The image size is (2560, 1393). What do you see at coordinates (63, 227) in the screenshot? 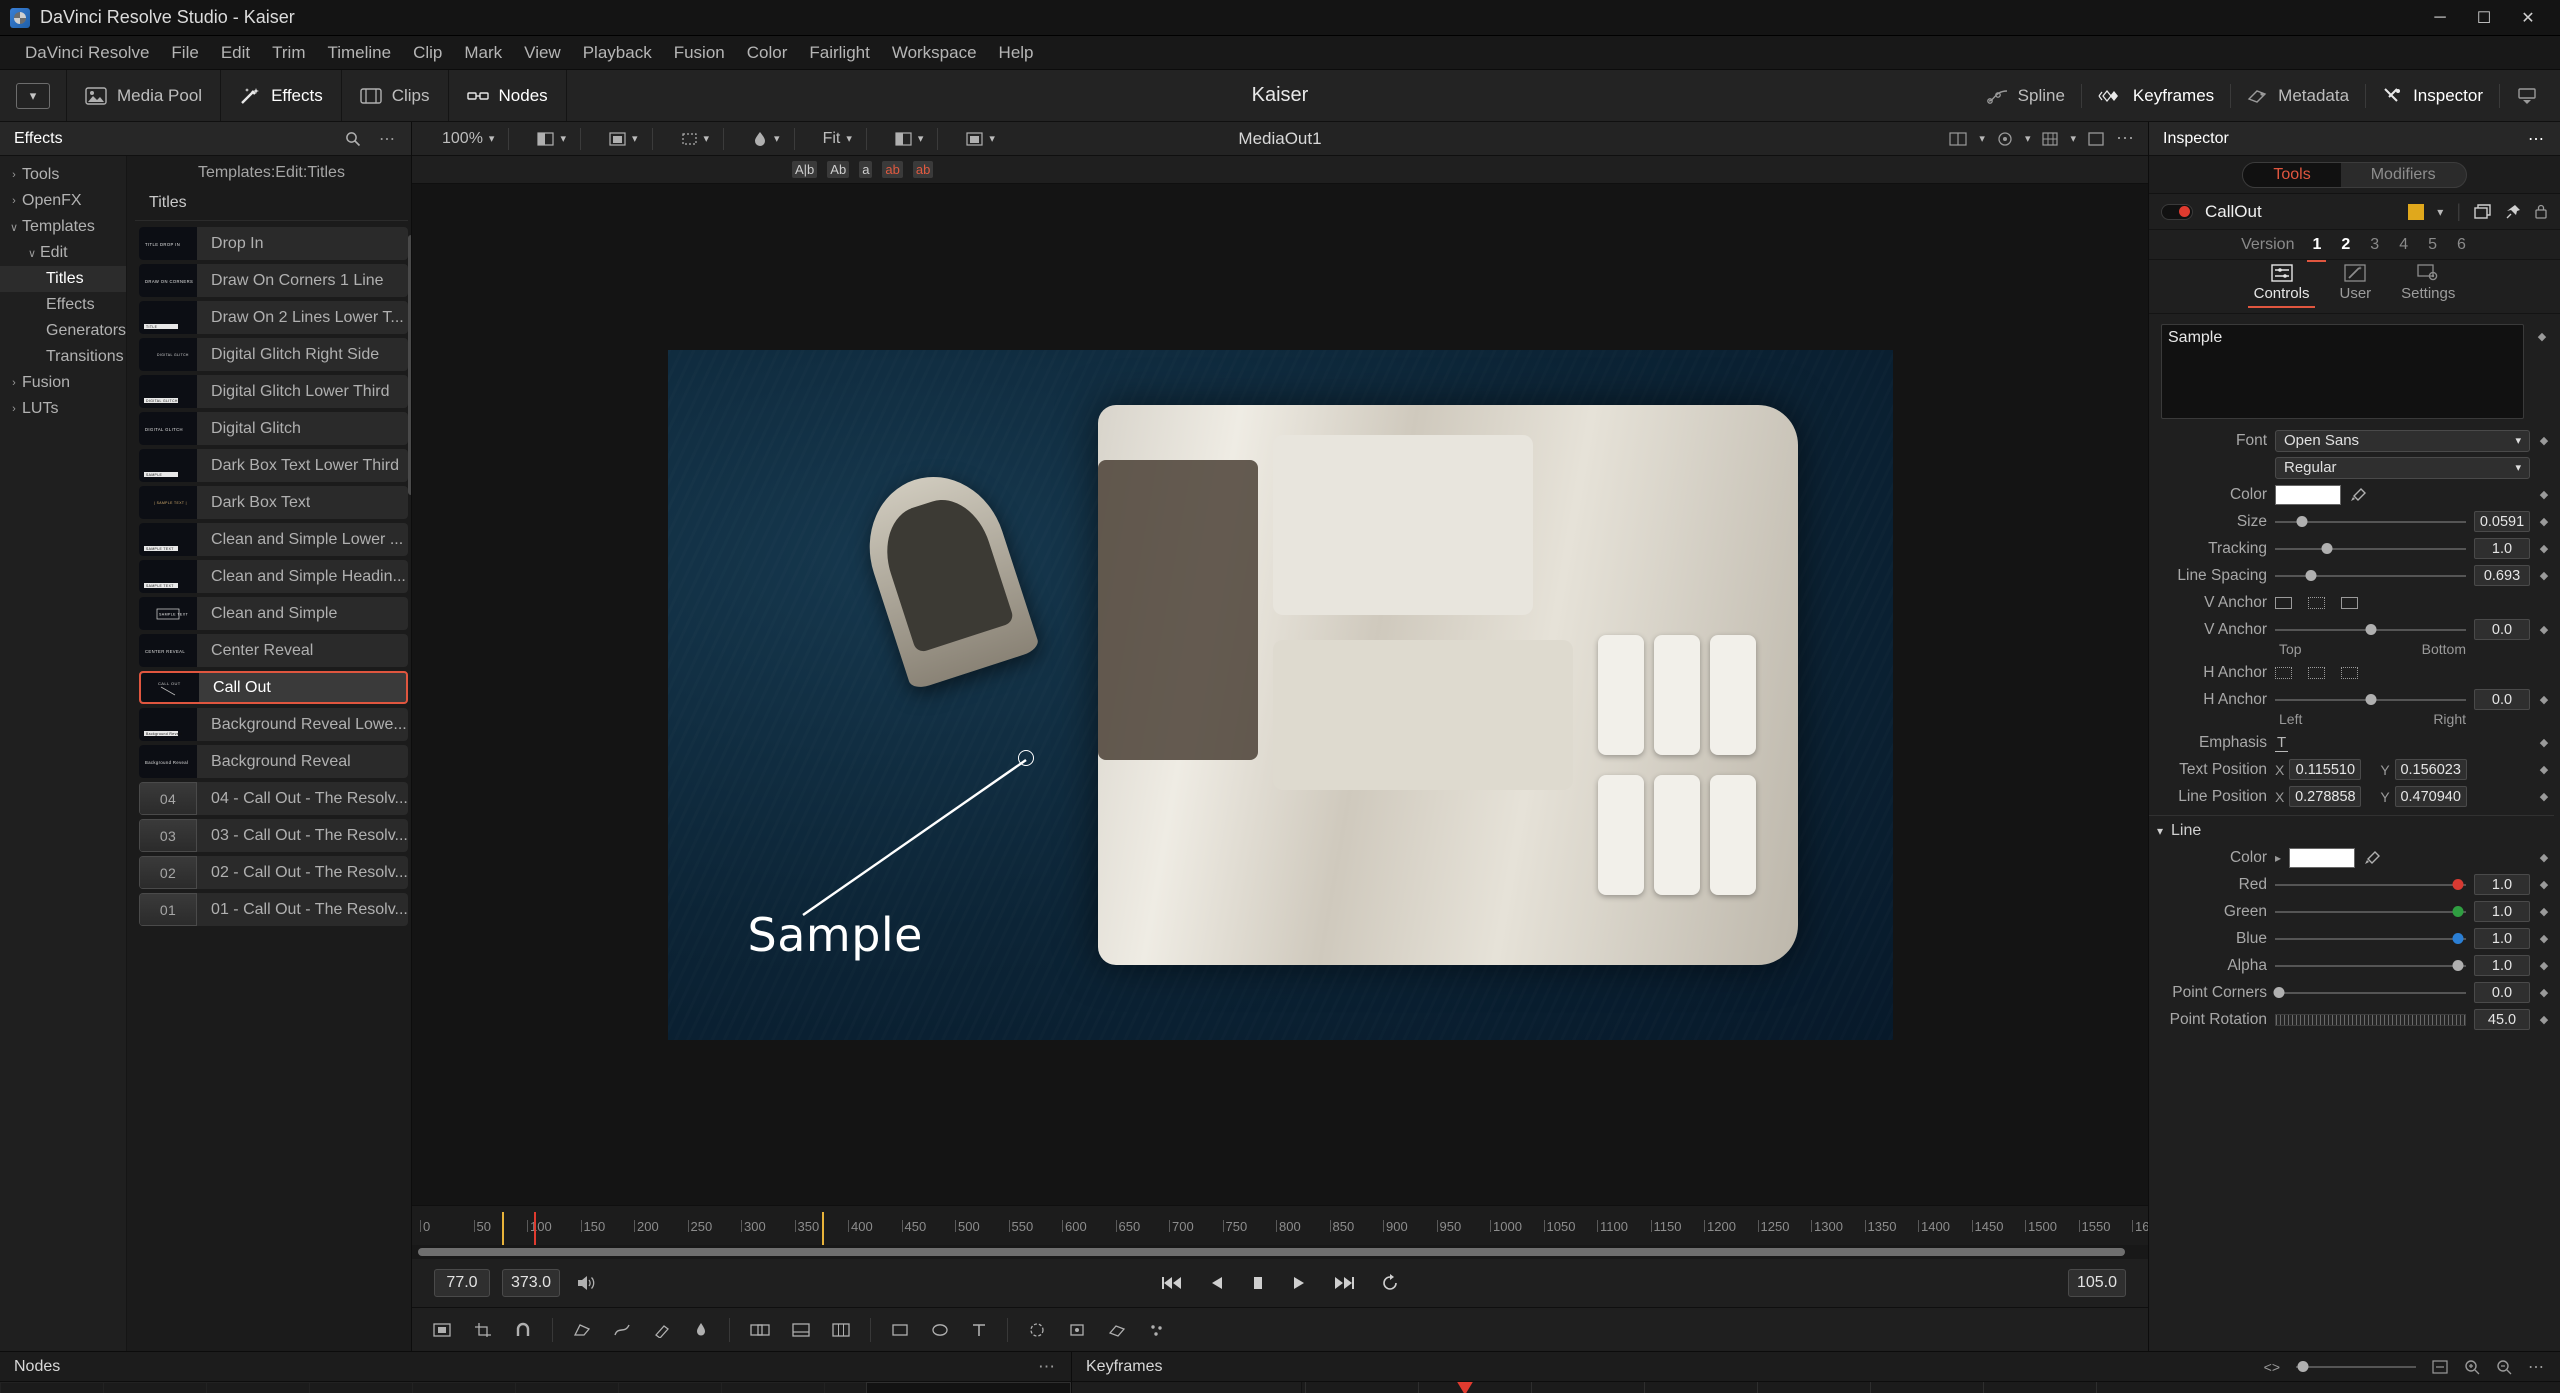
I see `tree-item-templates: ∨ Templates` at bounding box center [63, 227].